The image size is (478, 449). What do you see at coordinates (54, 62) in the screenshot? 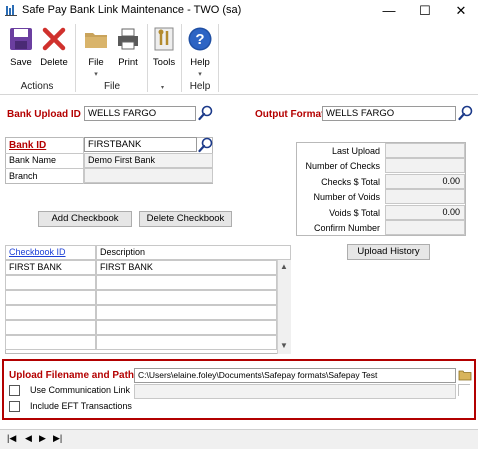
I see `delete-label: Delete` at bounding box center [54, 62].